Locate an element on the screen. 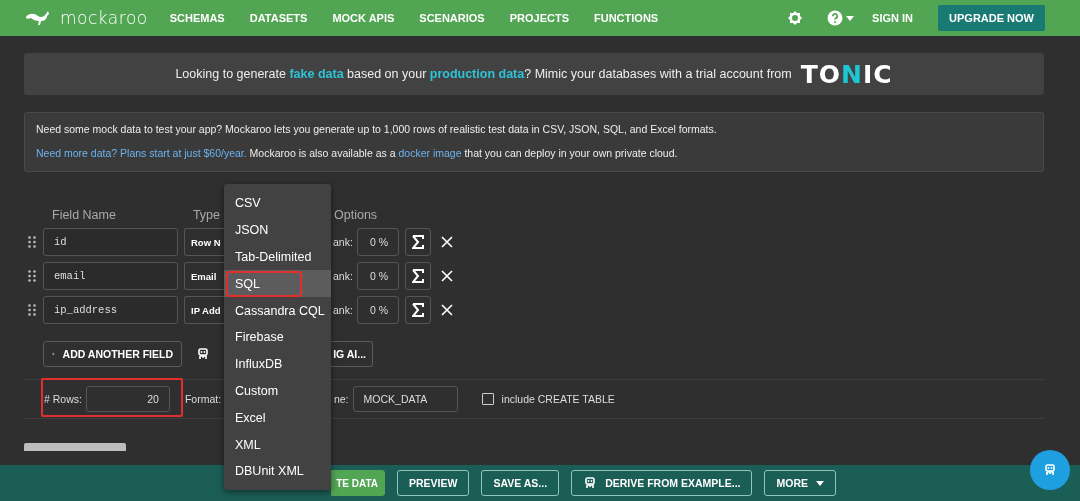  field-name-header: Field Name is located at coordinates (84, 215).